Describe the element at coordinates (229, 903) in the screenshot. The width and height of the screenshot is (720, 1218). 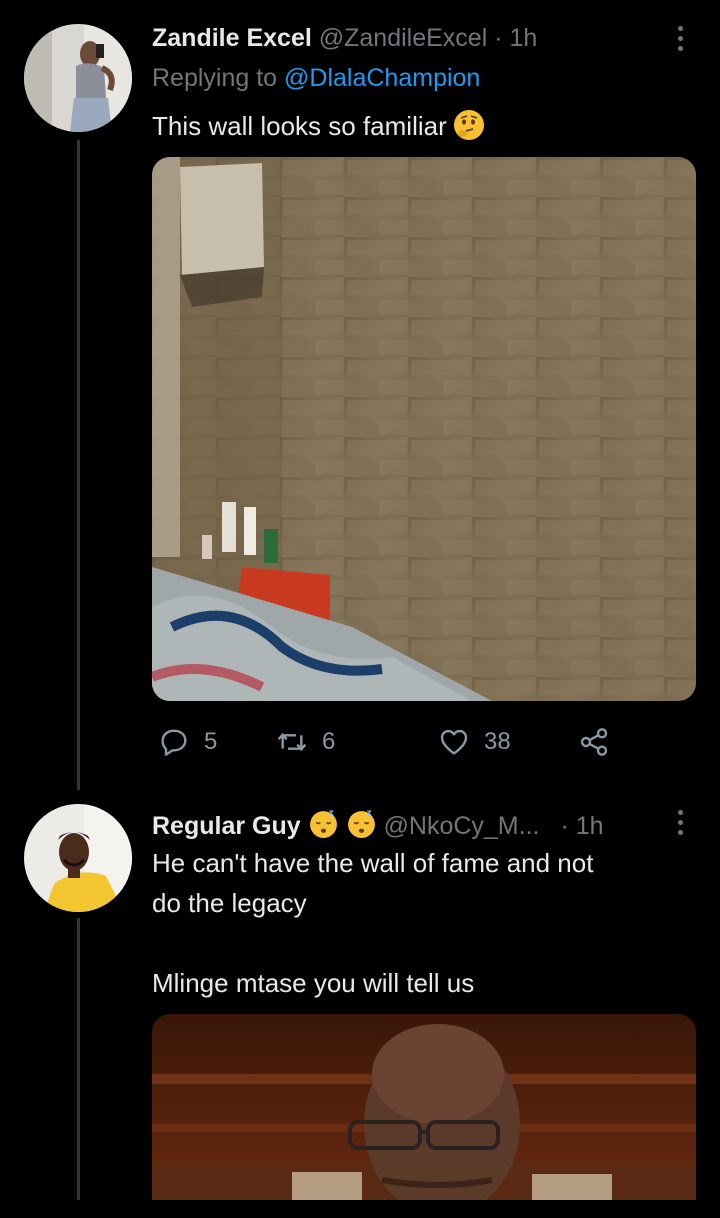
I see `tweet-text-line: do the legacy` at that location.